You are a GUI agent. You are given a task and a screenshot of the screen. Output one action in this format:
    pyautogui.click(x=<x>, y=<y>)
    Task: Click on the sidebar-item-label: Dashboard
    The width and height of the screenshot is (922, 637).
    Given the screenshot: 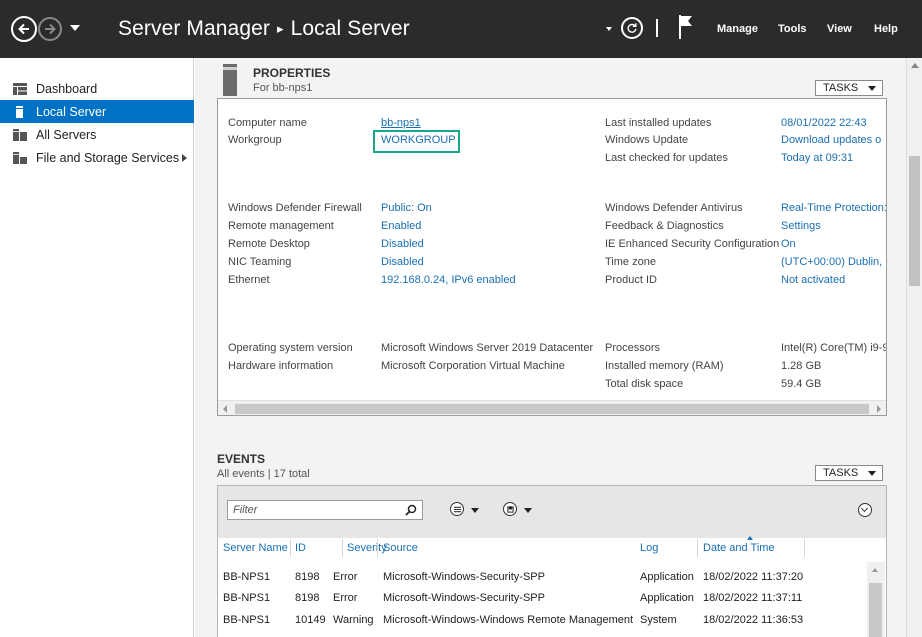 What is the action you would take?
    pyautogui.click(x=67, y=88)
    